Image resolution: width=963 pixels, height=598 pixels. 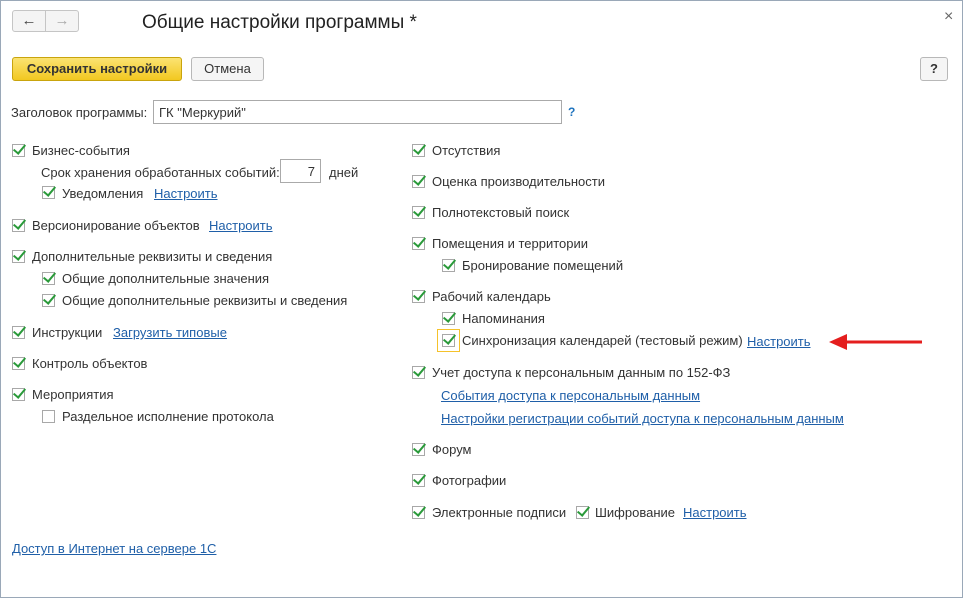 What do you see at coordinates (491, 296) in the screenshot?
I see `work-calendar-label: Рабочий календарь` at bounding box center [491, 296].